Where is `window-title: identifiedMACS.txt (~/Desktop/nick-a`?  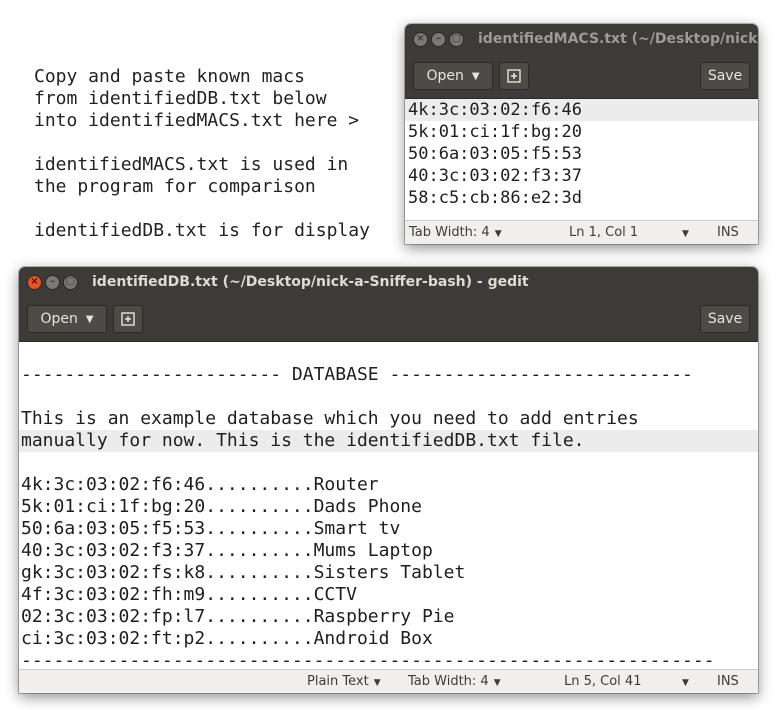 window-title: identifiedMACS.txt (~/Desktop/nick-a is located at coordinates (618, 39).